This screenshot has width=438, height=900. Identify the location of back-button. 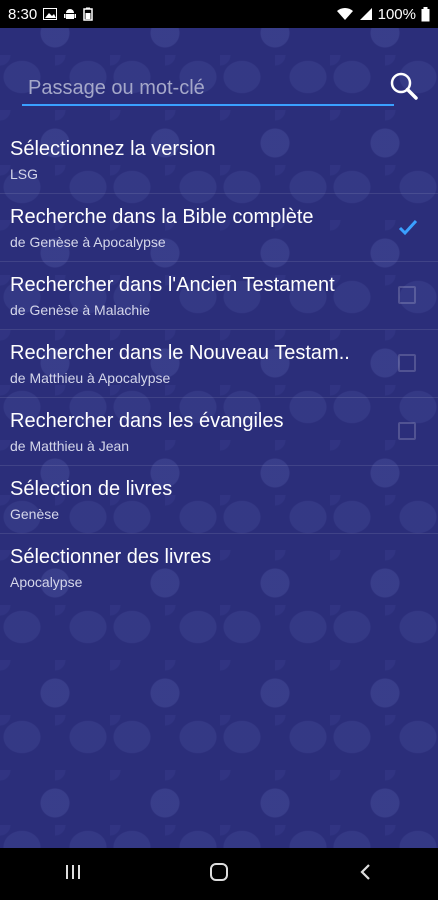
(365, 874).